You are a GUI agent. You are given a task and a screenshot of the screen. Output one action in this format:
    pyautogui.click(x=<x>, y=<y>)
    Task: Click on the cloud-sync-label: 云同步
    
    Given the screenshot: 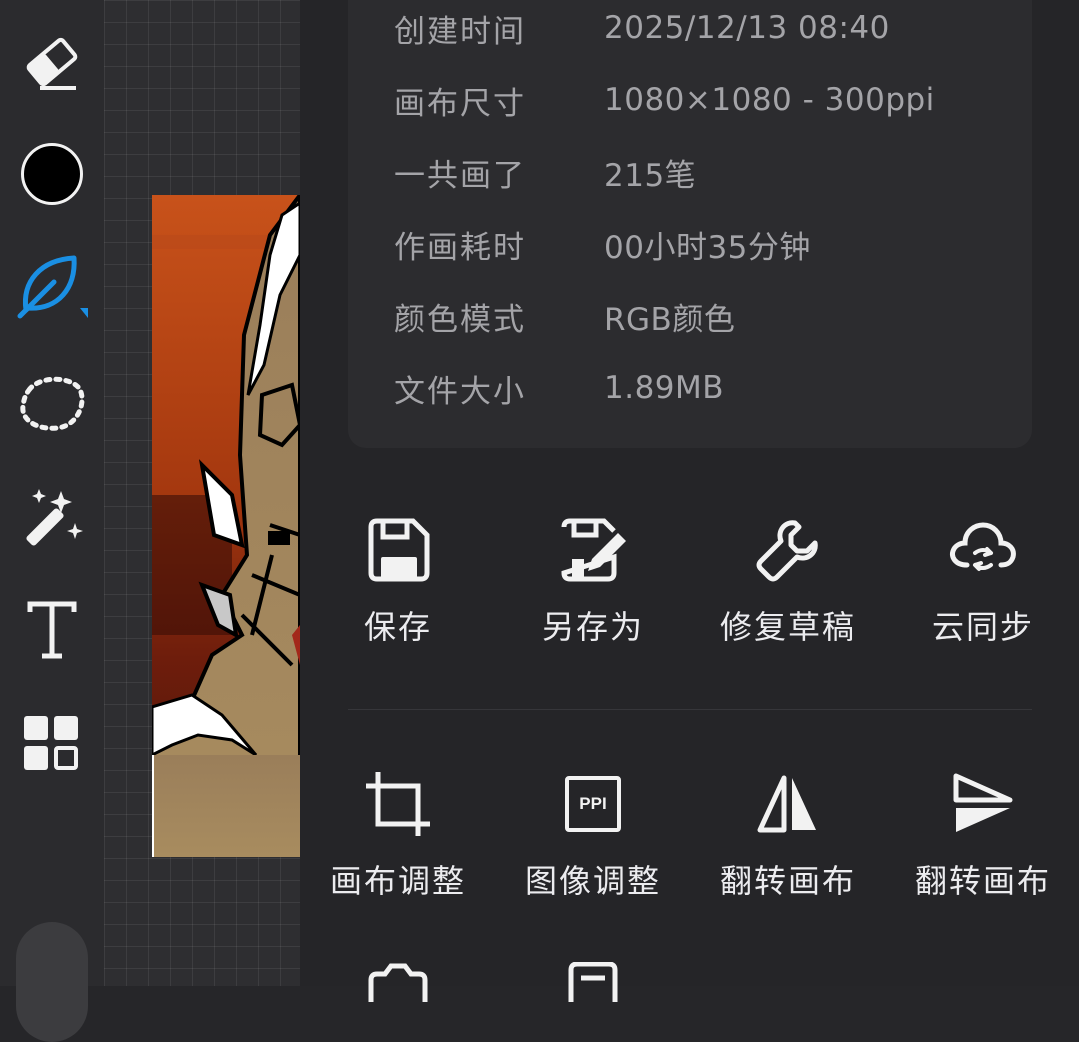 What is the action you would take?
    pyautogui.click(x=982, y=627)
    